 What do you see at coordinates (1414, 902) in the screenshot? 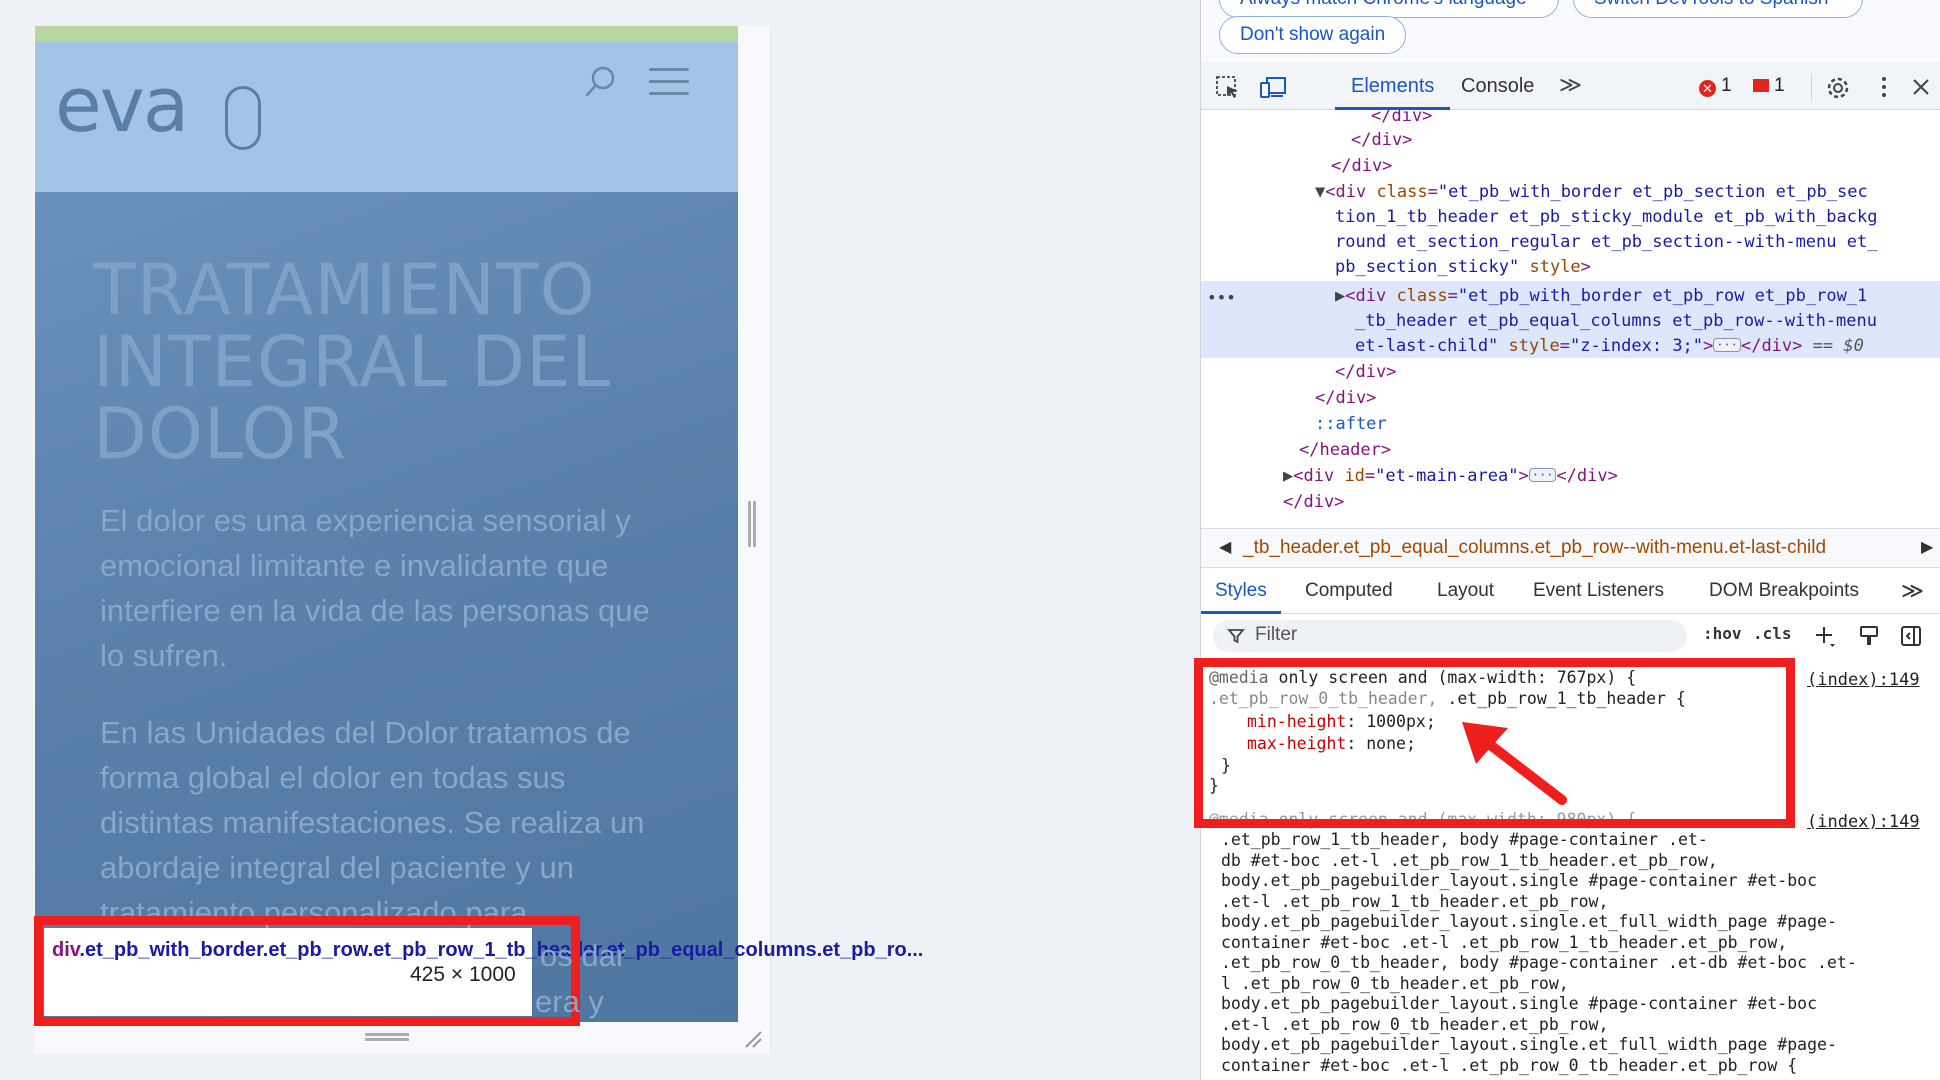
I see `css-selector-line: .et-l .et_pb_row_1_tb_header.et_pb_row,` at bounding box center [1414, 902].